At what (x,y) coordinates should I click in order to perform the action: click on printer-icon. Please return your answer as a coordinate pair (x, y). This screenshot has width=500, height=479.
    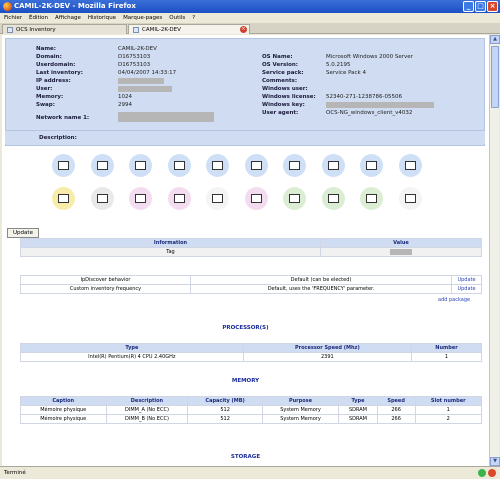
    Looking at the image, I should click on (410, 165).